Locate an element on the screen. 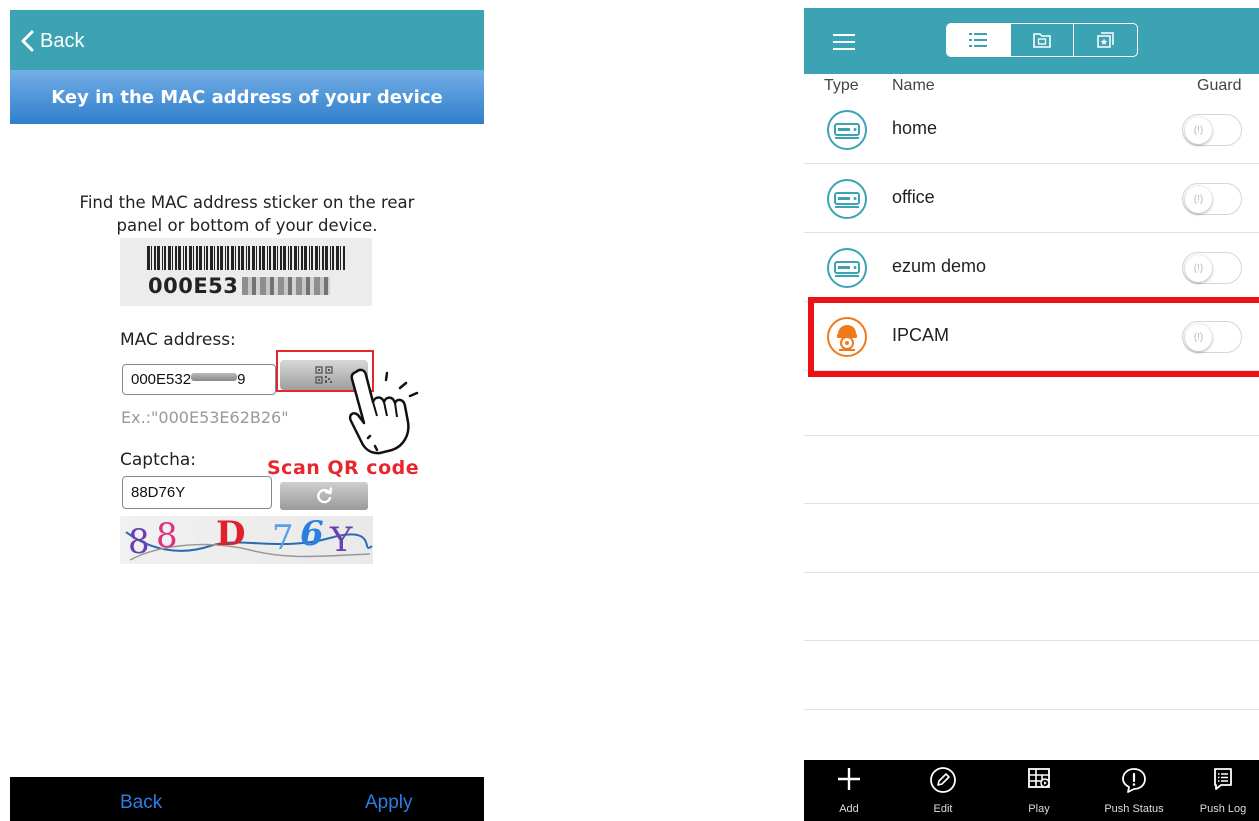  push-status-label: Push Status is located at coordinates (1134, 809).